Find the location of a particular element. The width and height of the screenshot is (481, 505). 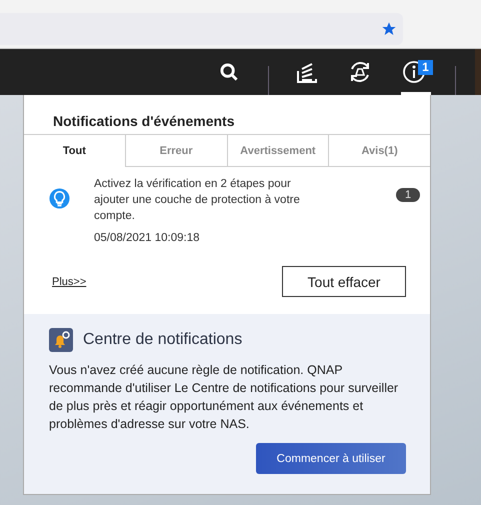

count-badge: 1 is located at coordinates (408, 195).